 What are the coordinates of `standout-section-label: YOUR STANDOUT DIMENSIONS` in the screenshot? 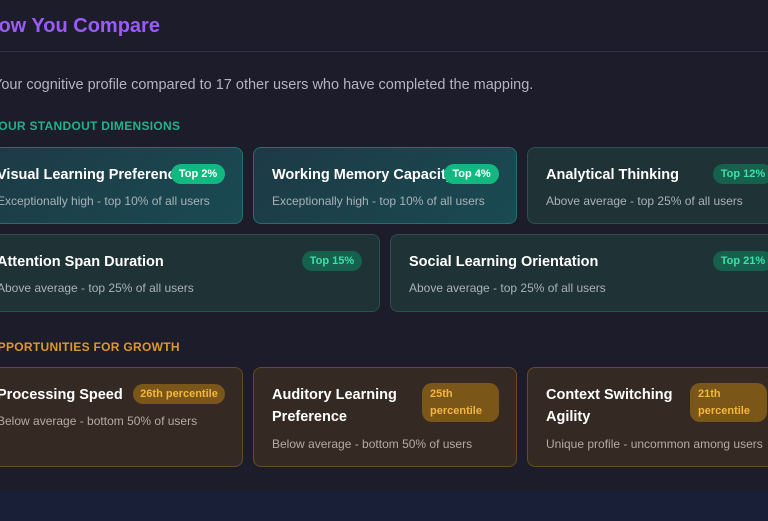 It's located at (90, 126).